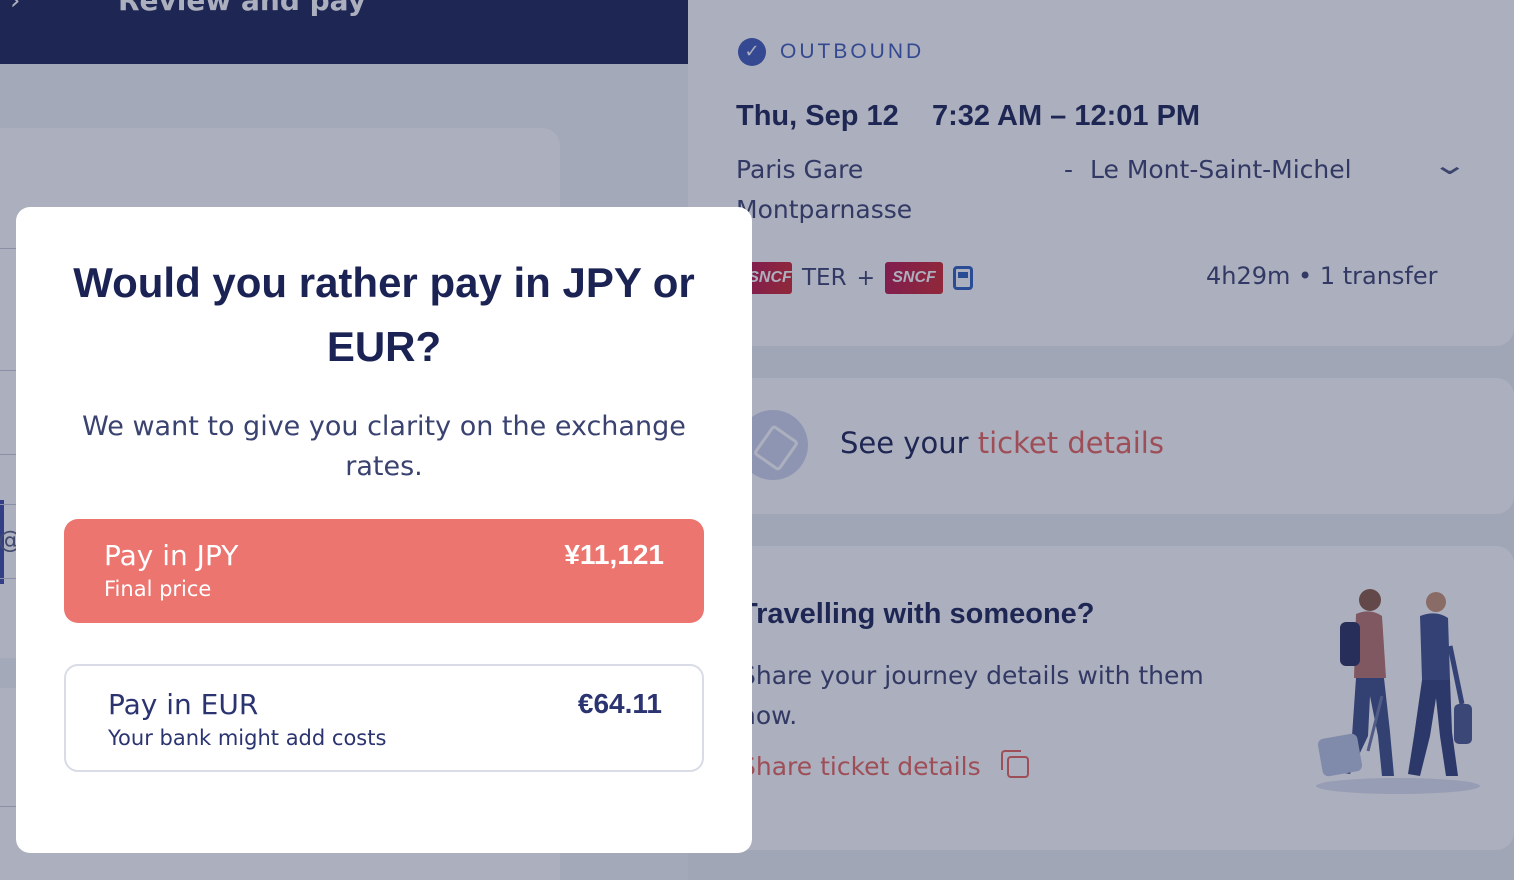 The width and height of the screenshot is (1514, 880). What do you see at coordinates (614, 554) in the screenshot?
I see `option-price: ¥11,121` at bounding box center [614, 554].